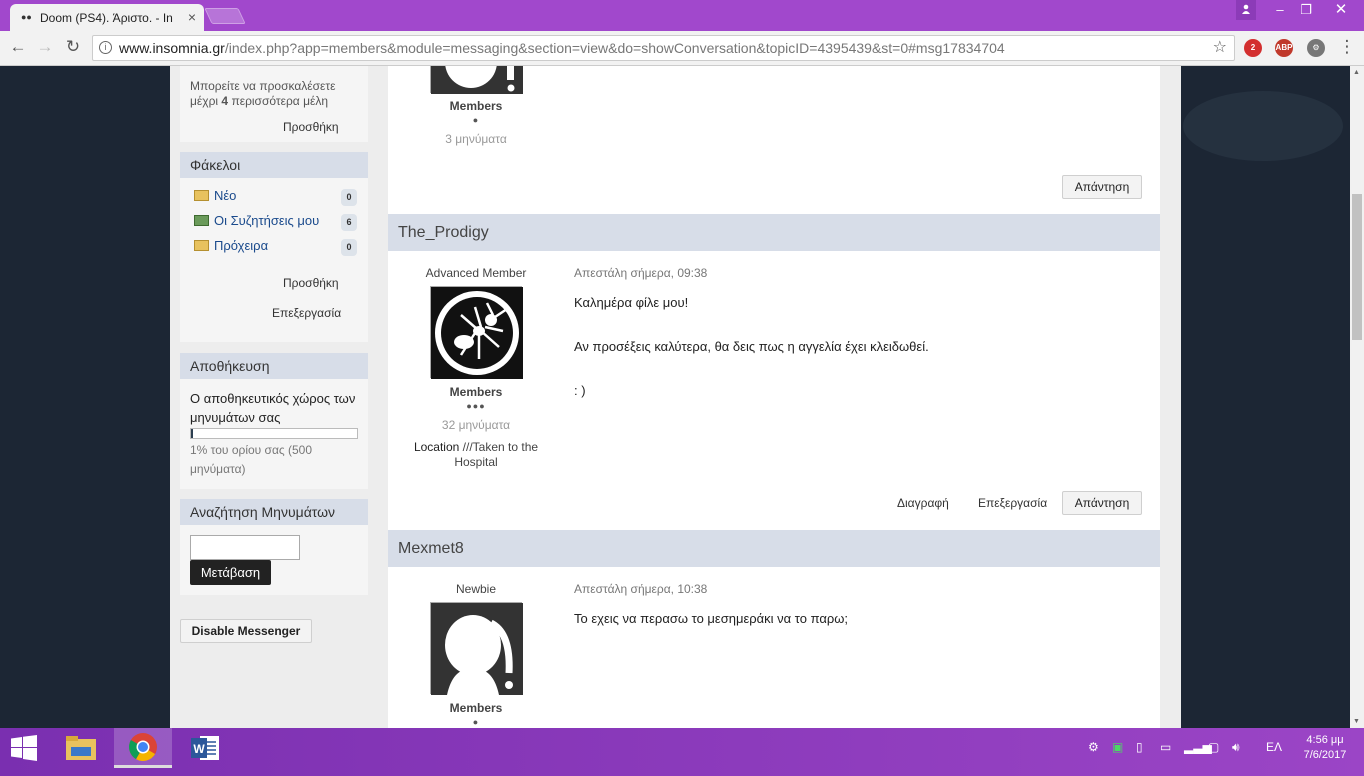 The width and height of the screenshot is (1364, 776). I want to click on post-count: 3 μηνύματα, so click(476, 139).